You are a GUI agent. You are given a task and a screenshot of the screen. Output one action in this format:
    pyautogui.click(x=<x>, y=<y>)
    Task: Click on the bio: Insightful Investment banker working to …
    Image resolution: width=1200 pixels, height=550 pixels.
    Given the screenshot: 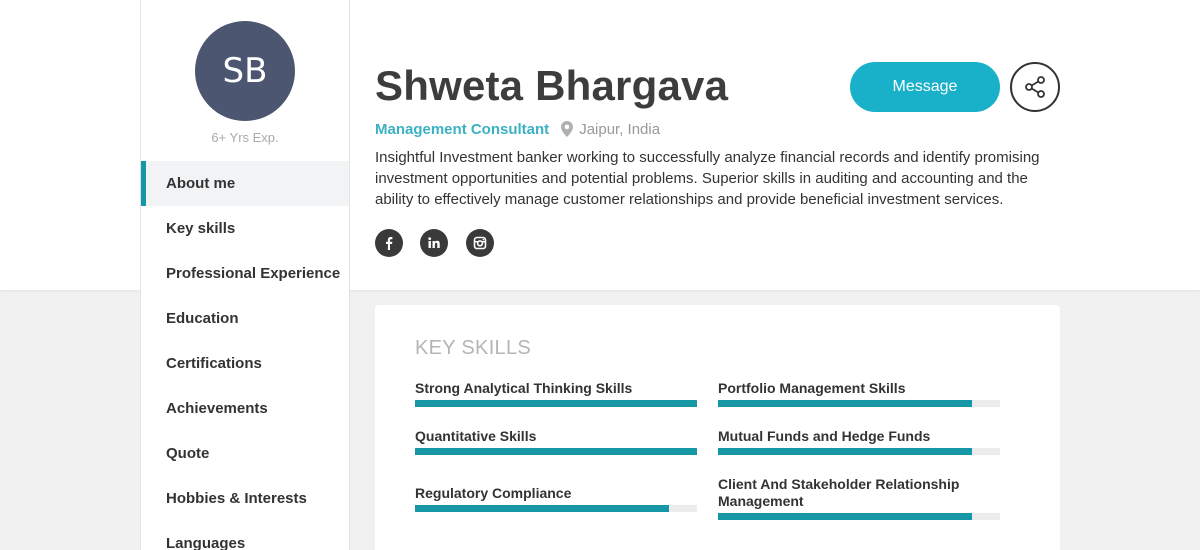 What is the action you would take?
    pyautogui.click(x=707, y=178)
    